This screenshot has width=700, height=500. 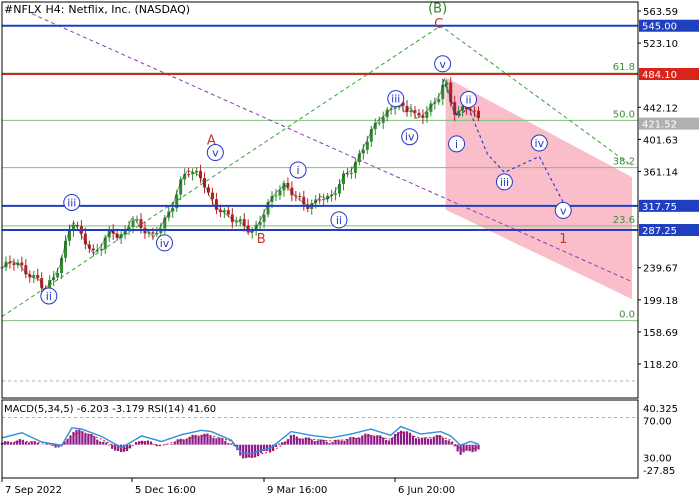 I want to click on wave-label: (B), so click(x=437, y=8).